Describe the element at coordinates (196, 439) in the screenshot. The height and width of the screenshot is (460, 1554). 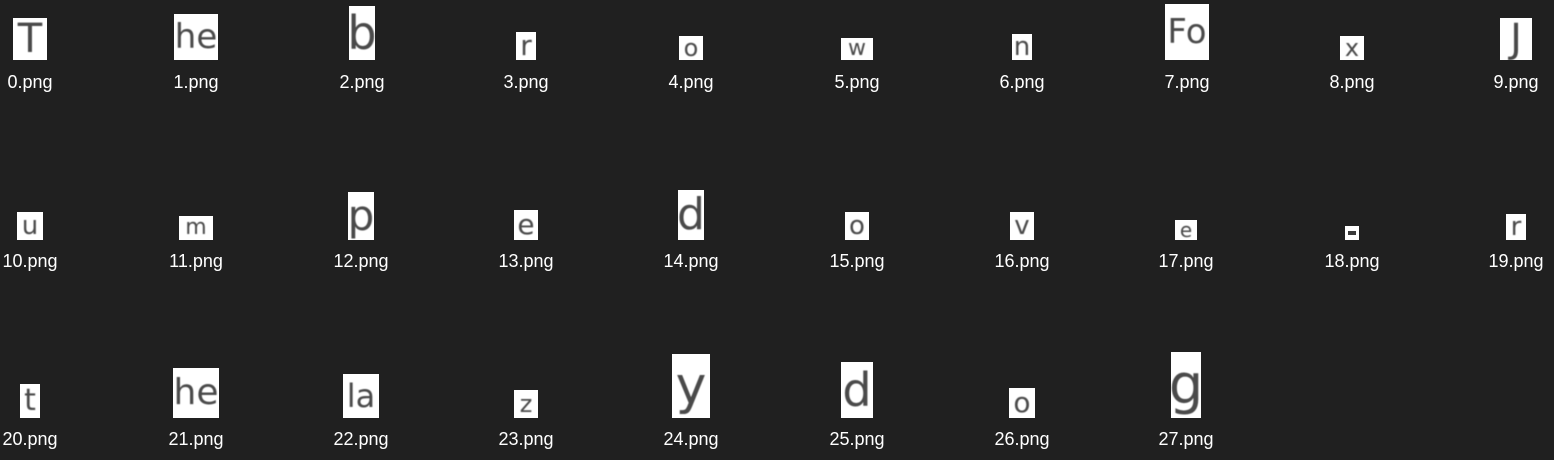
I see `file-name: 21.png` at that location.